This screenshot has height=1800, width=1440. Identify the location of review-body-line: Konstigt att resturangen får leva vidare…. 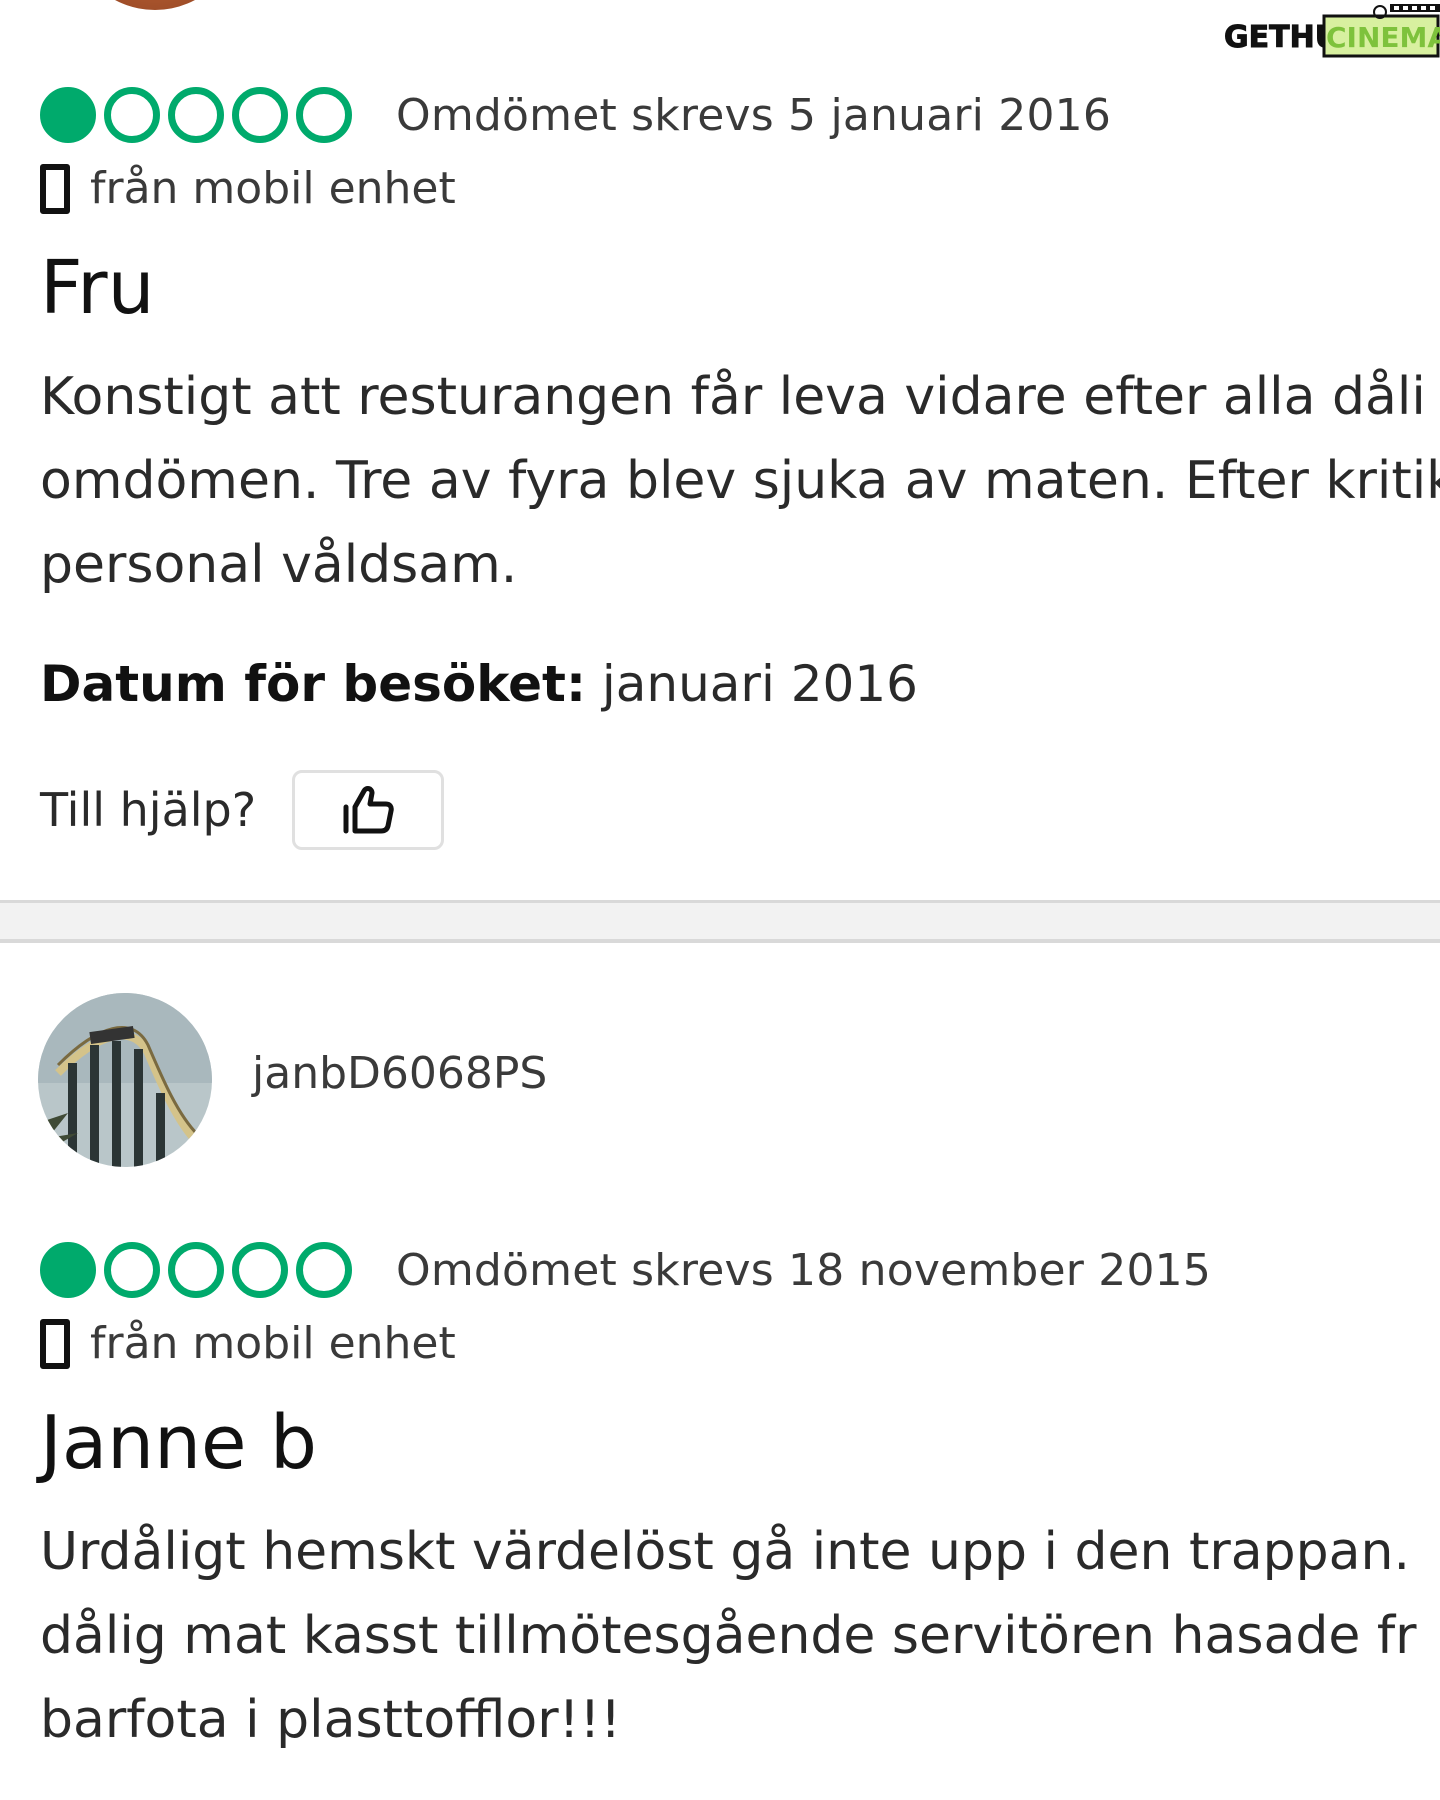
(733, 397).